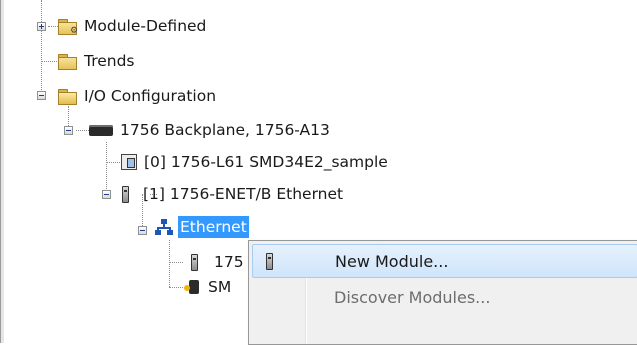 This screenshot has height=345, width=637. What do you see at coordinates (67, 61) in the screenshot?
I see `folder-icon` at bounding box center [67, 61].